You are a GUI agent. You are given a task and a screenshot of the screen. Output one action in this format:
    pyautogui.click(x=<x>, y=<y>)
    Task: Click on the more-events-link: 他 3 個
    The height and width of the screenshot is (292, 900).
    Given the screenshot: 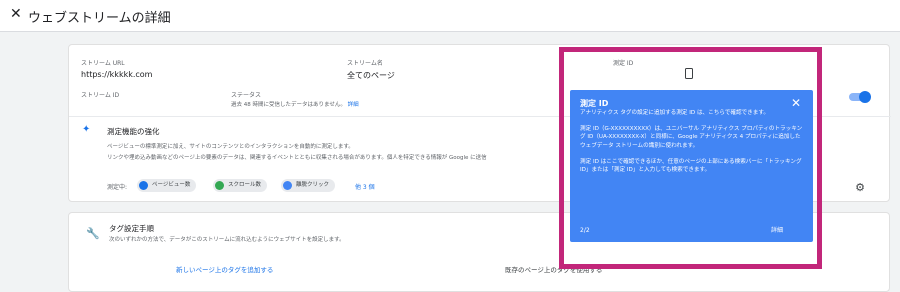 What is the action you would take?
    pyautogui.click(x=365, y=186)
    